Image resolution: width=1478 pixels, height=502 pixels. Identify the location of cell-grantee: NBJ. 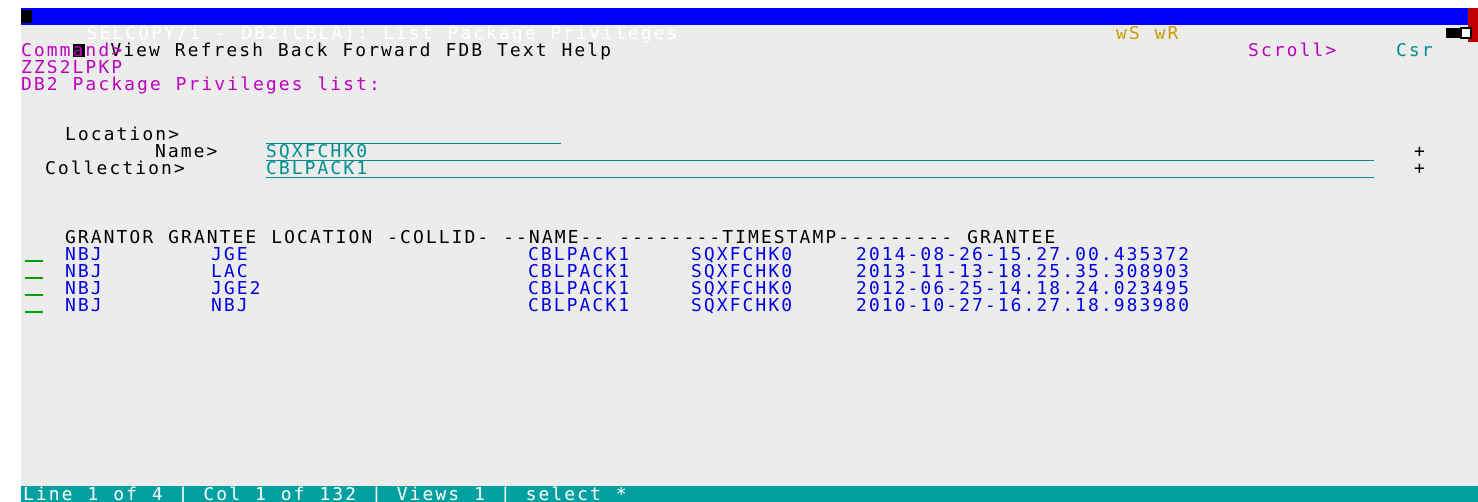
(230, 305).